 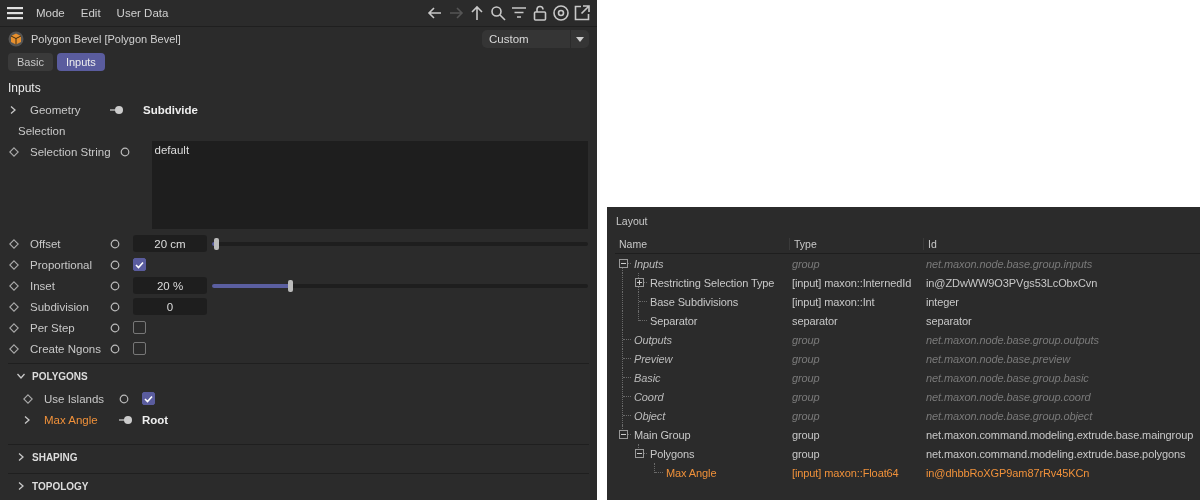 What do you see at coordinates (833, 301) in the screenshot?
I see `table-cell-text: [input] maxon::Int` at bounding box center [833, 301].